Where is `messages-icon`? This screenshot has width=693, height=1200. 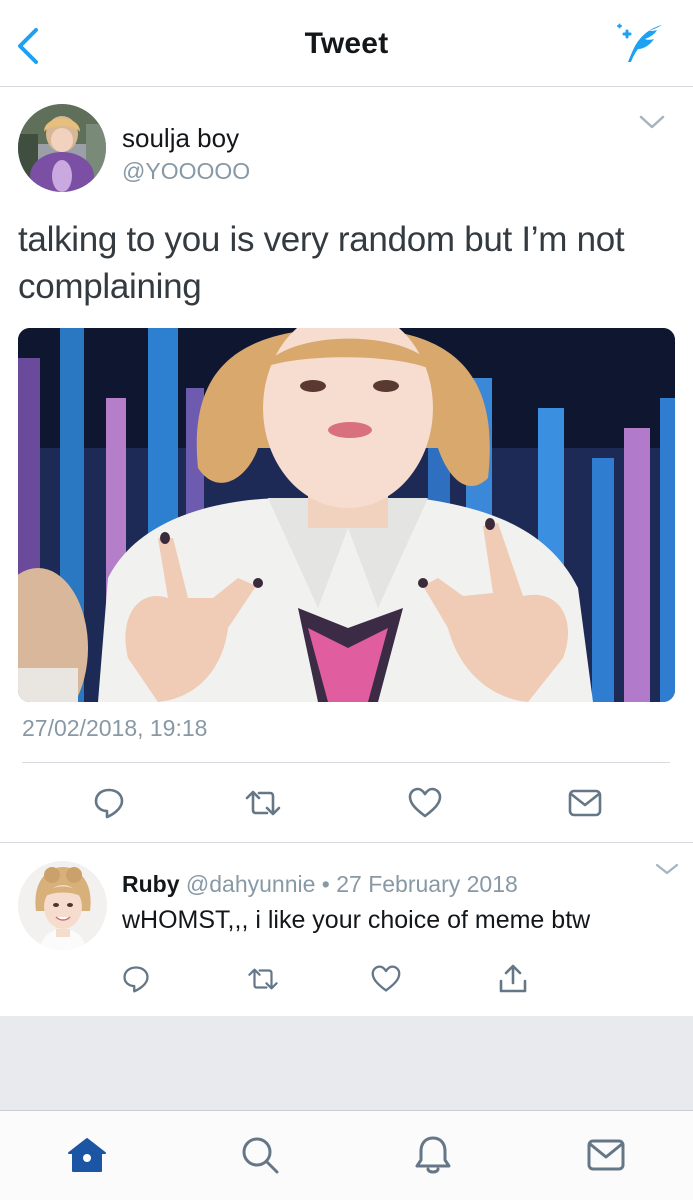
messages-icon is located at coordinates (606, 1155).